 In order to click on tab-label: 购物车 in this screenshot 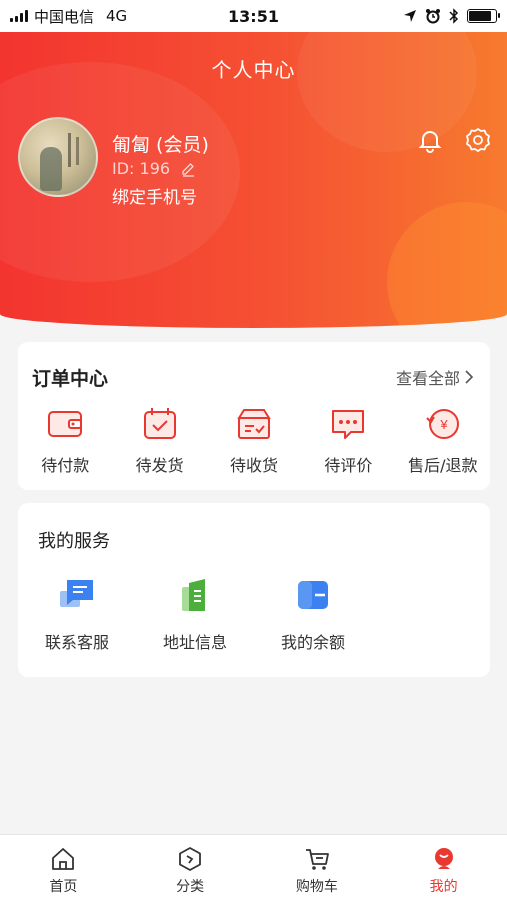, I will do `click(316, 887)`.